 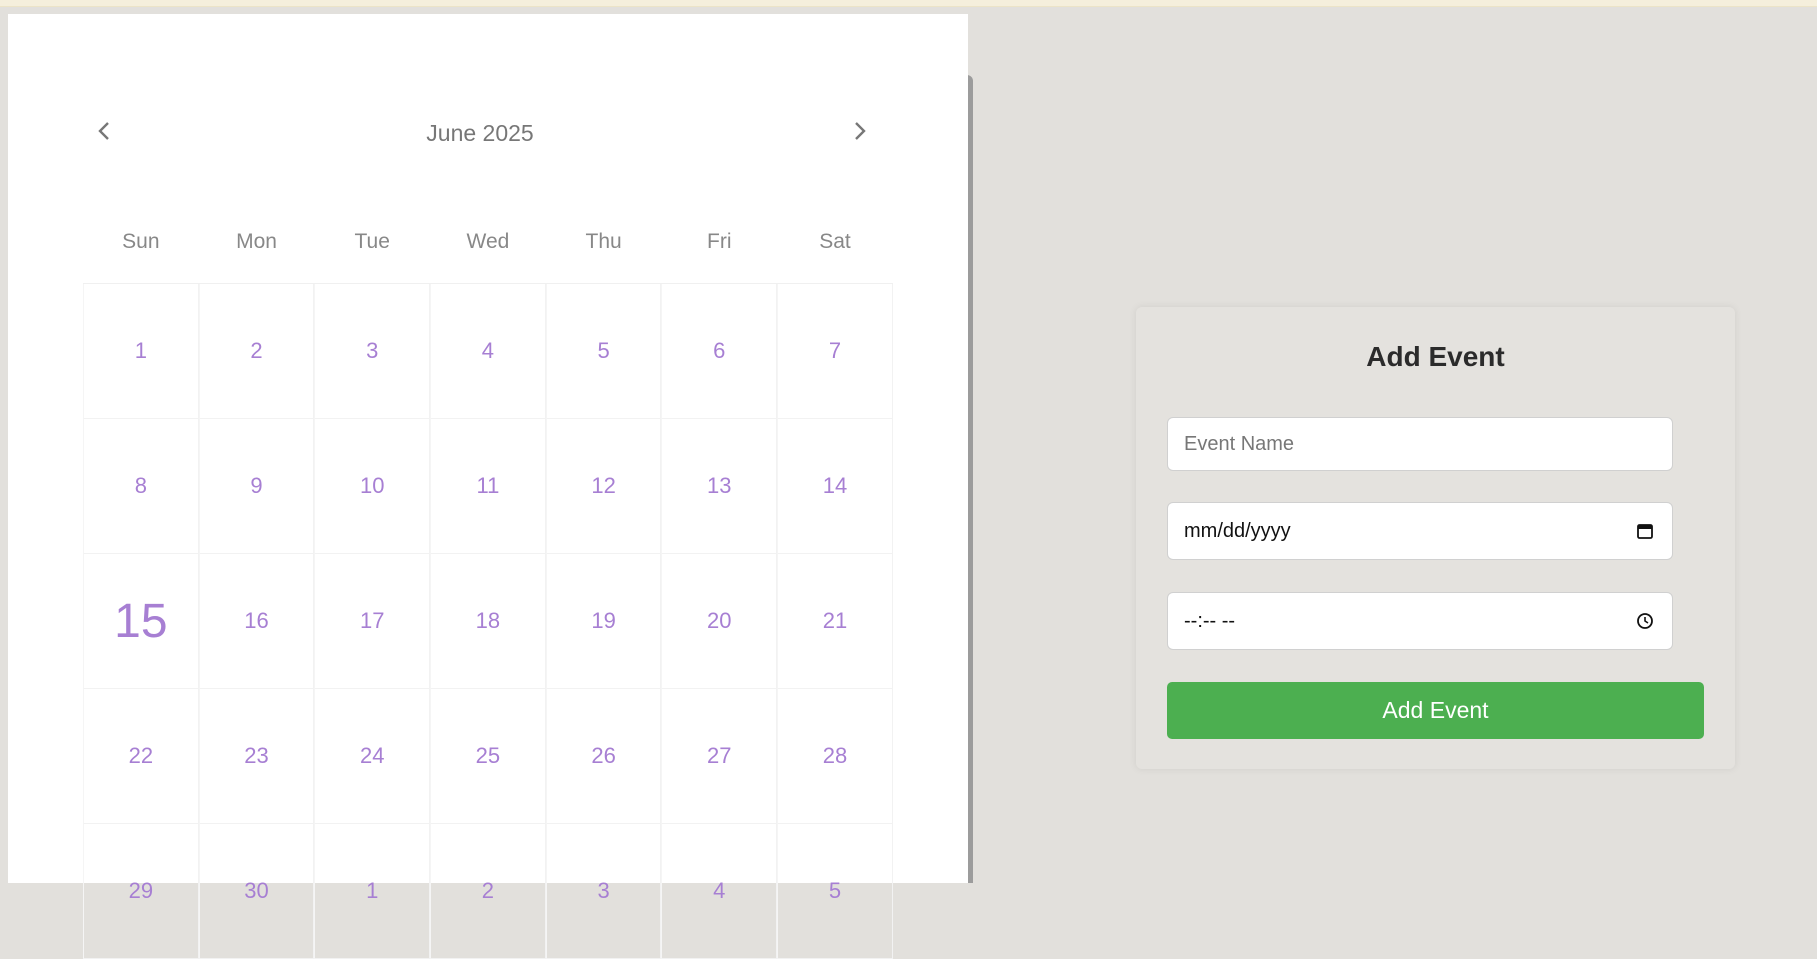 What do you see at coordinates (1435, 710) in the screenshot?
I see `add-event-button: Add Event` at bounding box center [1435, 710].